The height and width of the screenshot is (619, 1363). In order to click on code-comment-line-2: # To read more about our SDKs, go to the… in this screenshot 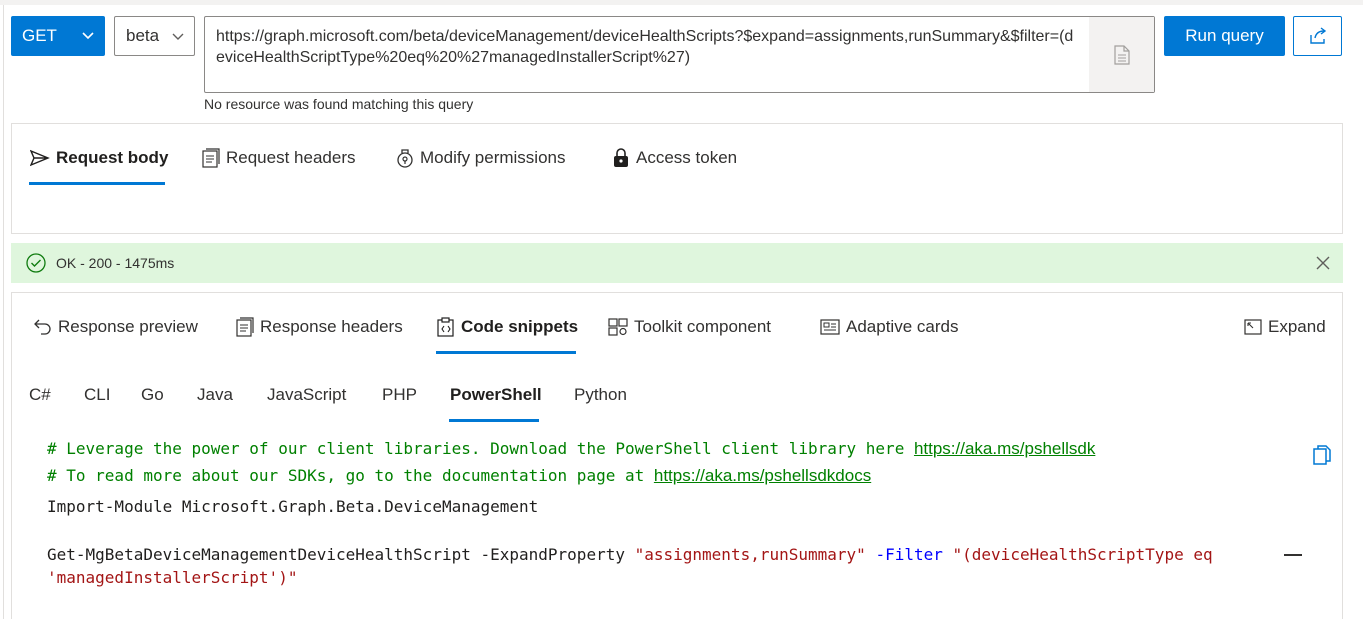, I will do `click(459, 476)`.